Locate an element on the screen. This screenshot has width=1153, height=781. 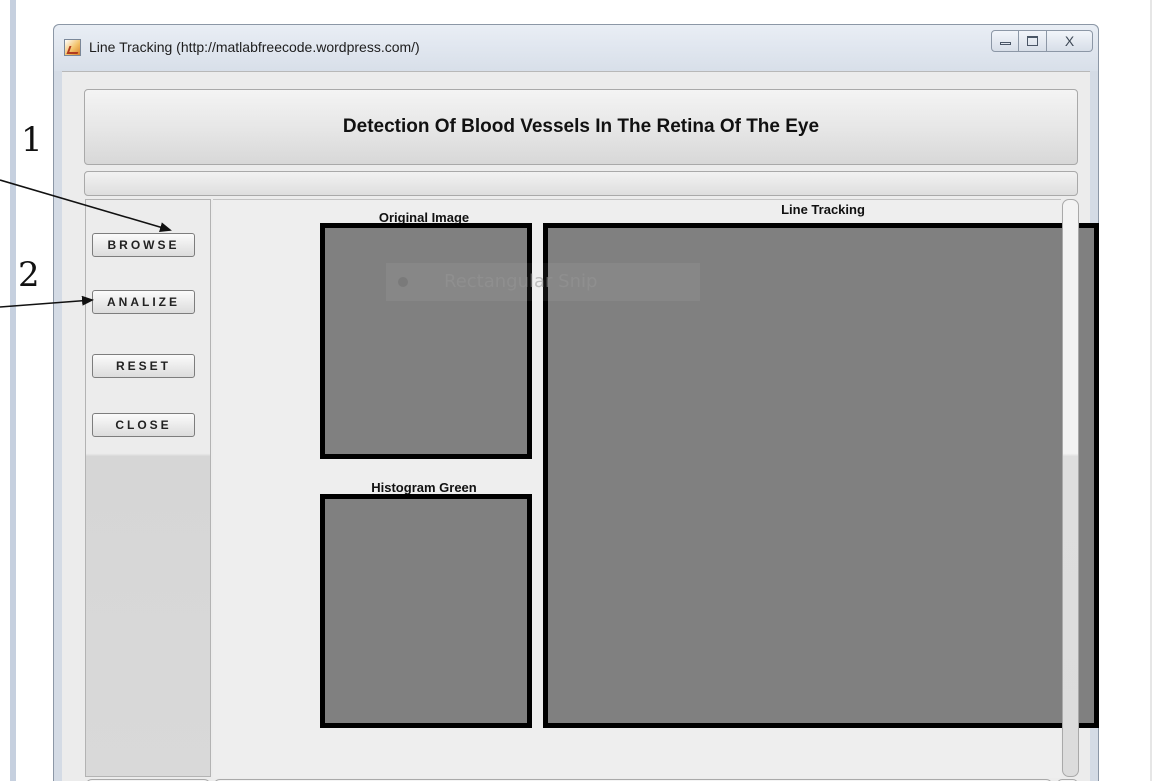
annotation-number-2: 2 is located at coordinates (29, 275).